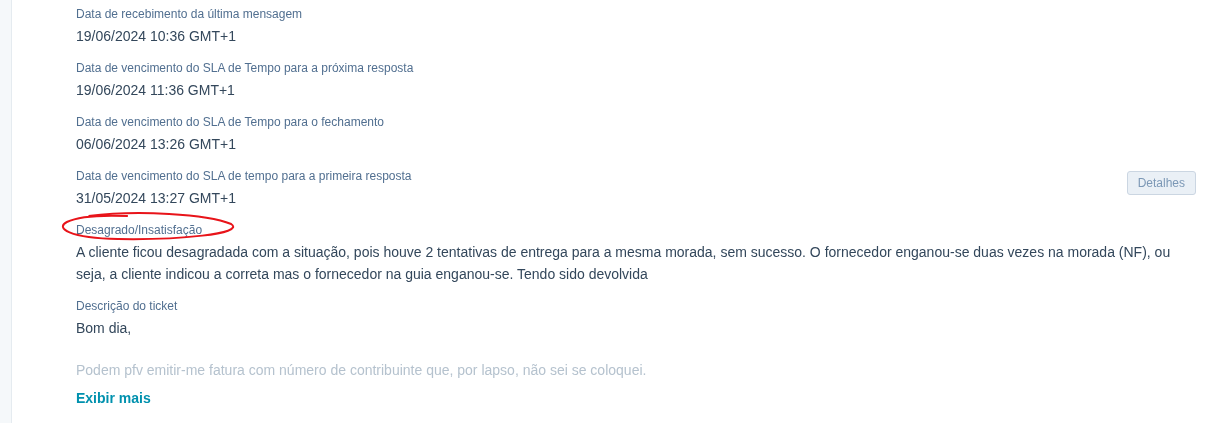 This screenshot has height=423, width=1222. Describe the element at coordinates (113, 398) in the screenshot. I see `show-more-link: Exibir mais` at that location.